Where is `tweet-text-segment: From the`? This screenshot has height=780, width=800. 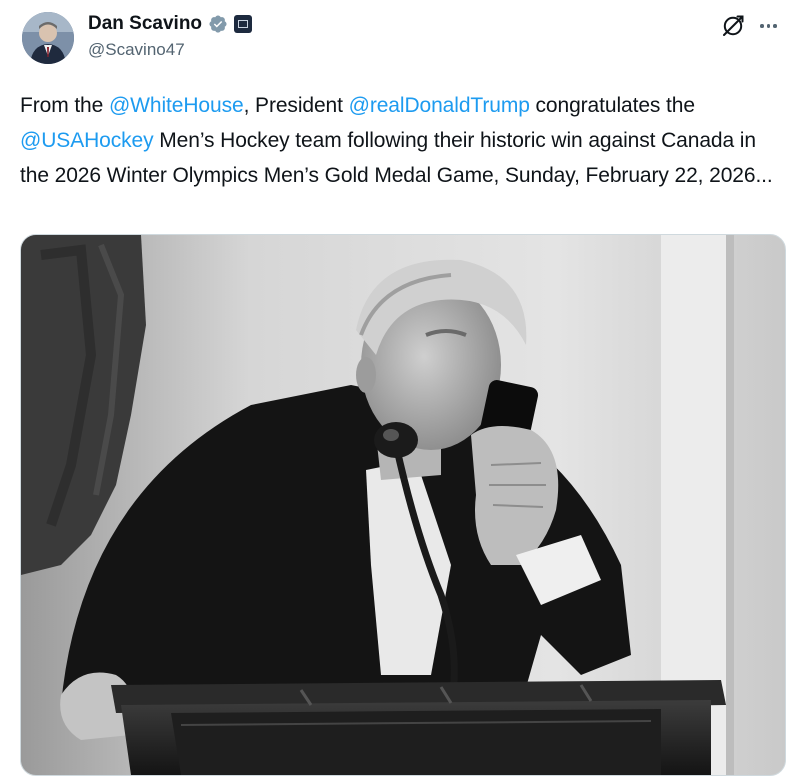
tweet-text-segment: From the is located at coordinates (64, 105).